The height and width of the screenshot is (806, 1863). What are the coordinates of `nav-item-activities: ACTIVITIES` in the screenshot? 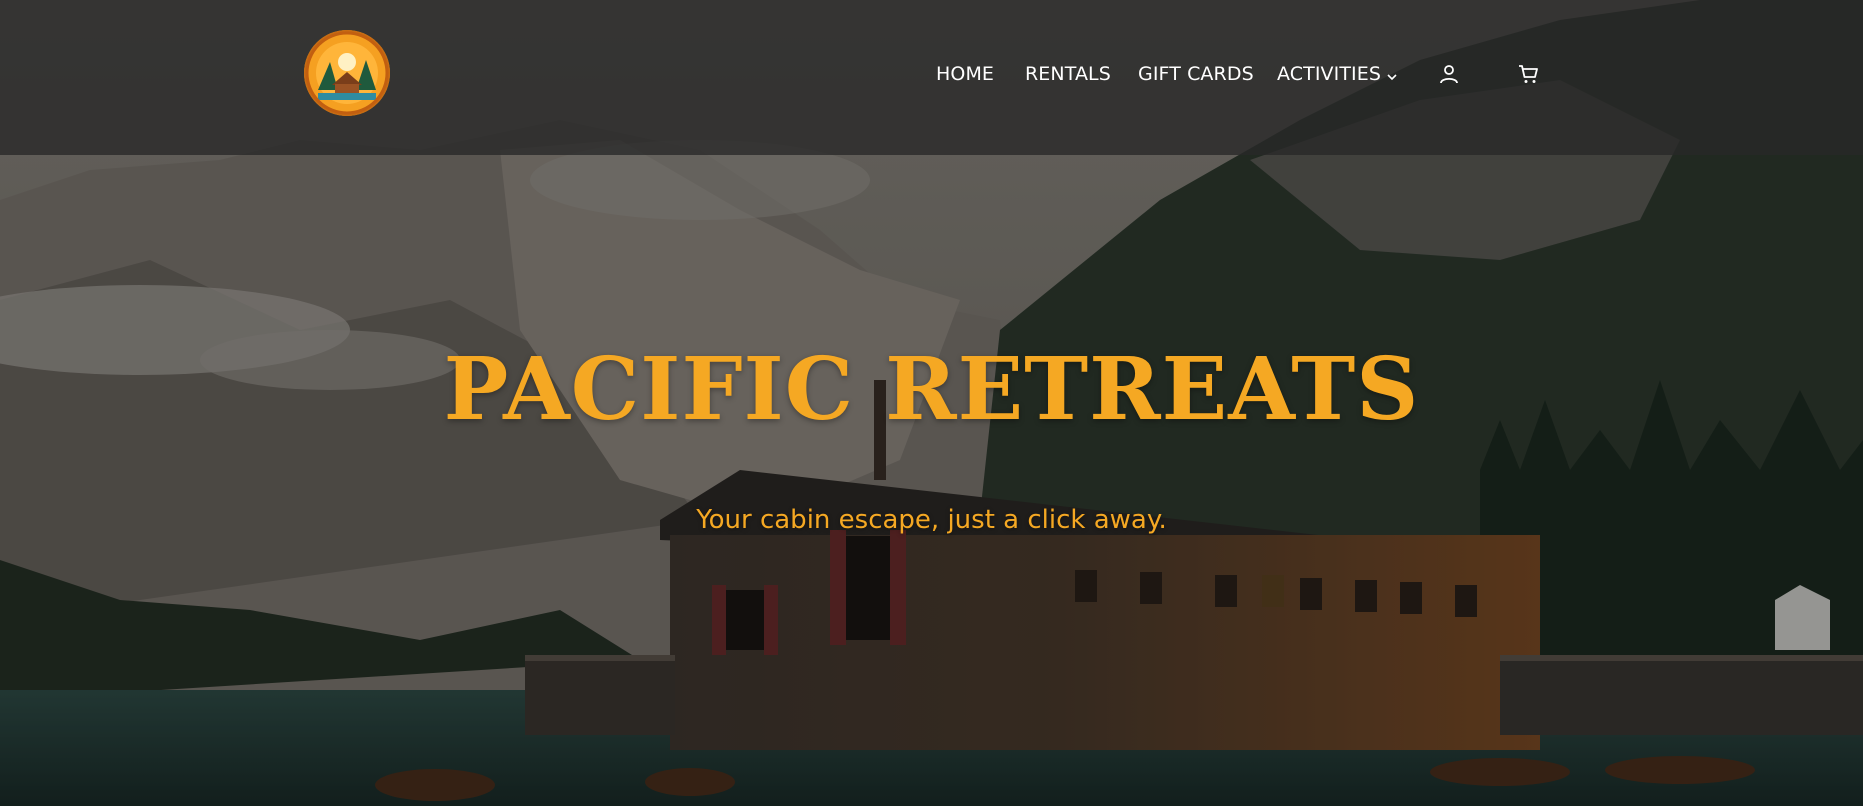 It's located at (1337, 74).